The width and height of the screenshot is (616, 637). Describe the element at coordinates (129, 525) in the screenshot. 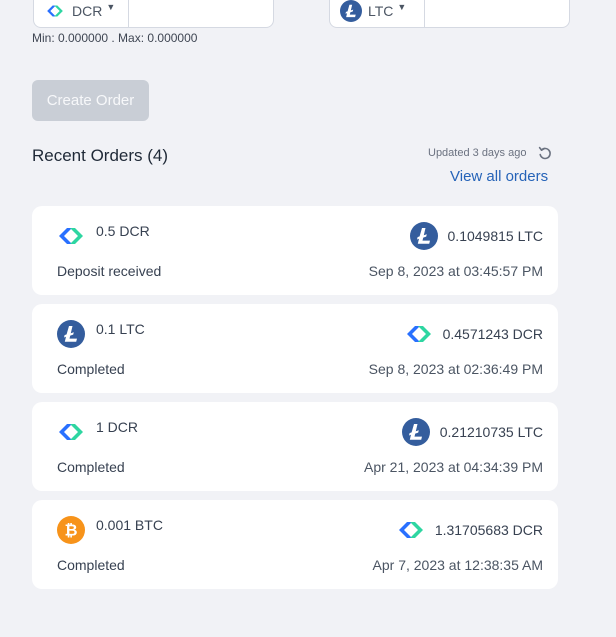

I see `order-from-amount: 0.001 BTC` at that location.